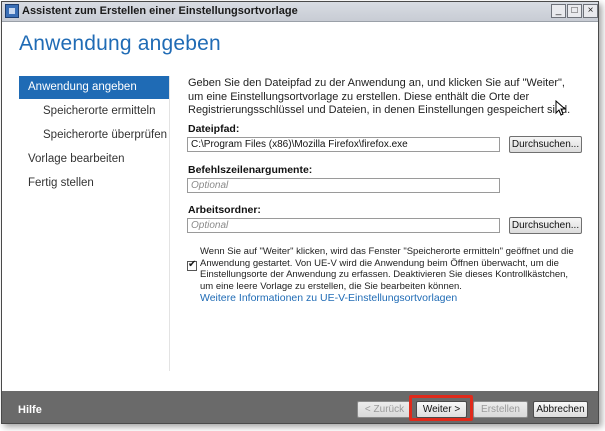 This screenshot has height=431, width=605. Describe the element at coordinates (94, 87) in the screenshot. I see `nav-item-anwendung-angeben: Anwendung angeben` at that location.